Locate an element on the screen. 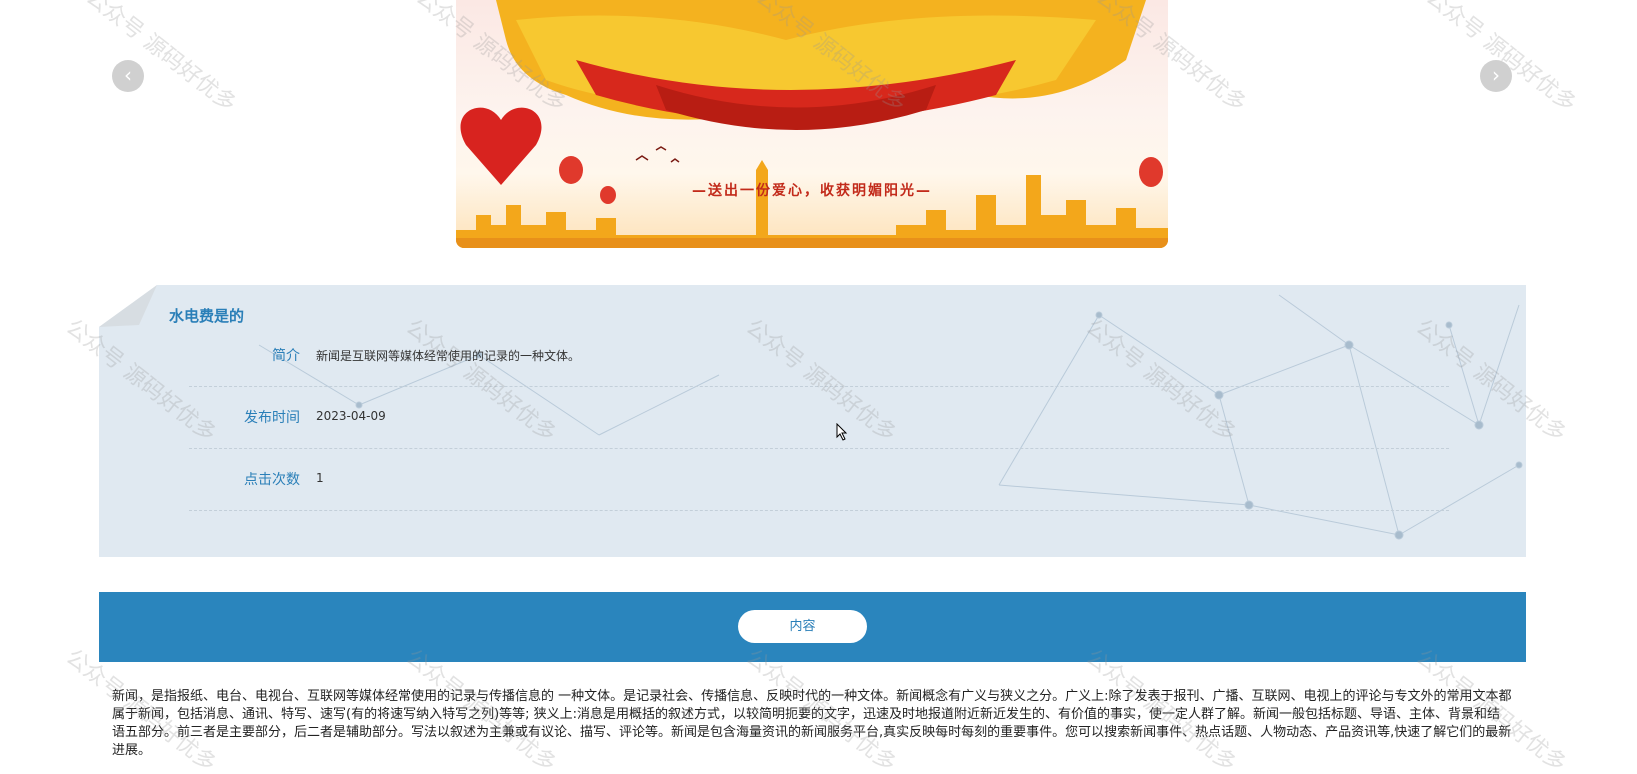 This screenshot has width=1637, height=774. tab-content: 内容 is located at coordinates (802, 626).